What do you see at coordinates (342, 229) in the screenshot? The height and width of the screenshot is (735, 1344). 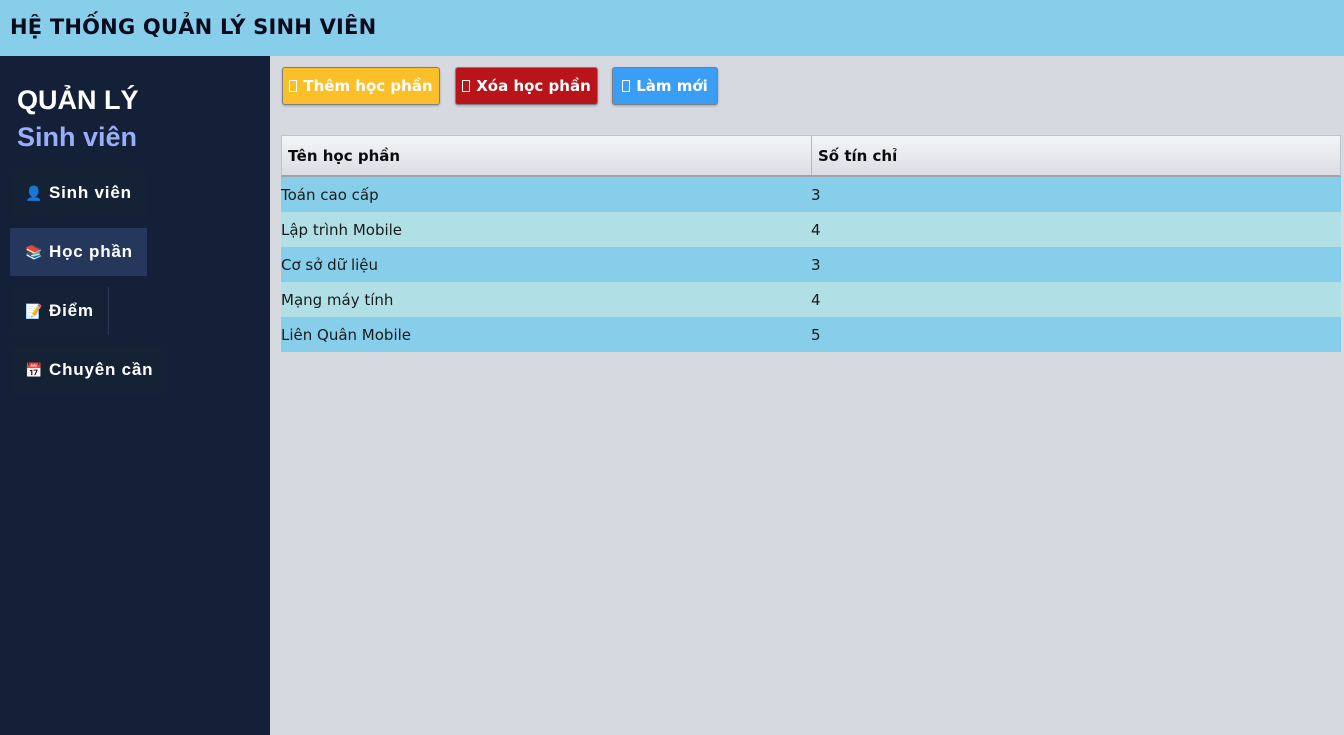 I see `course-name-cell: Lập trình Mobile` at bounding box center [342, 229].